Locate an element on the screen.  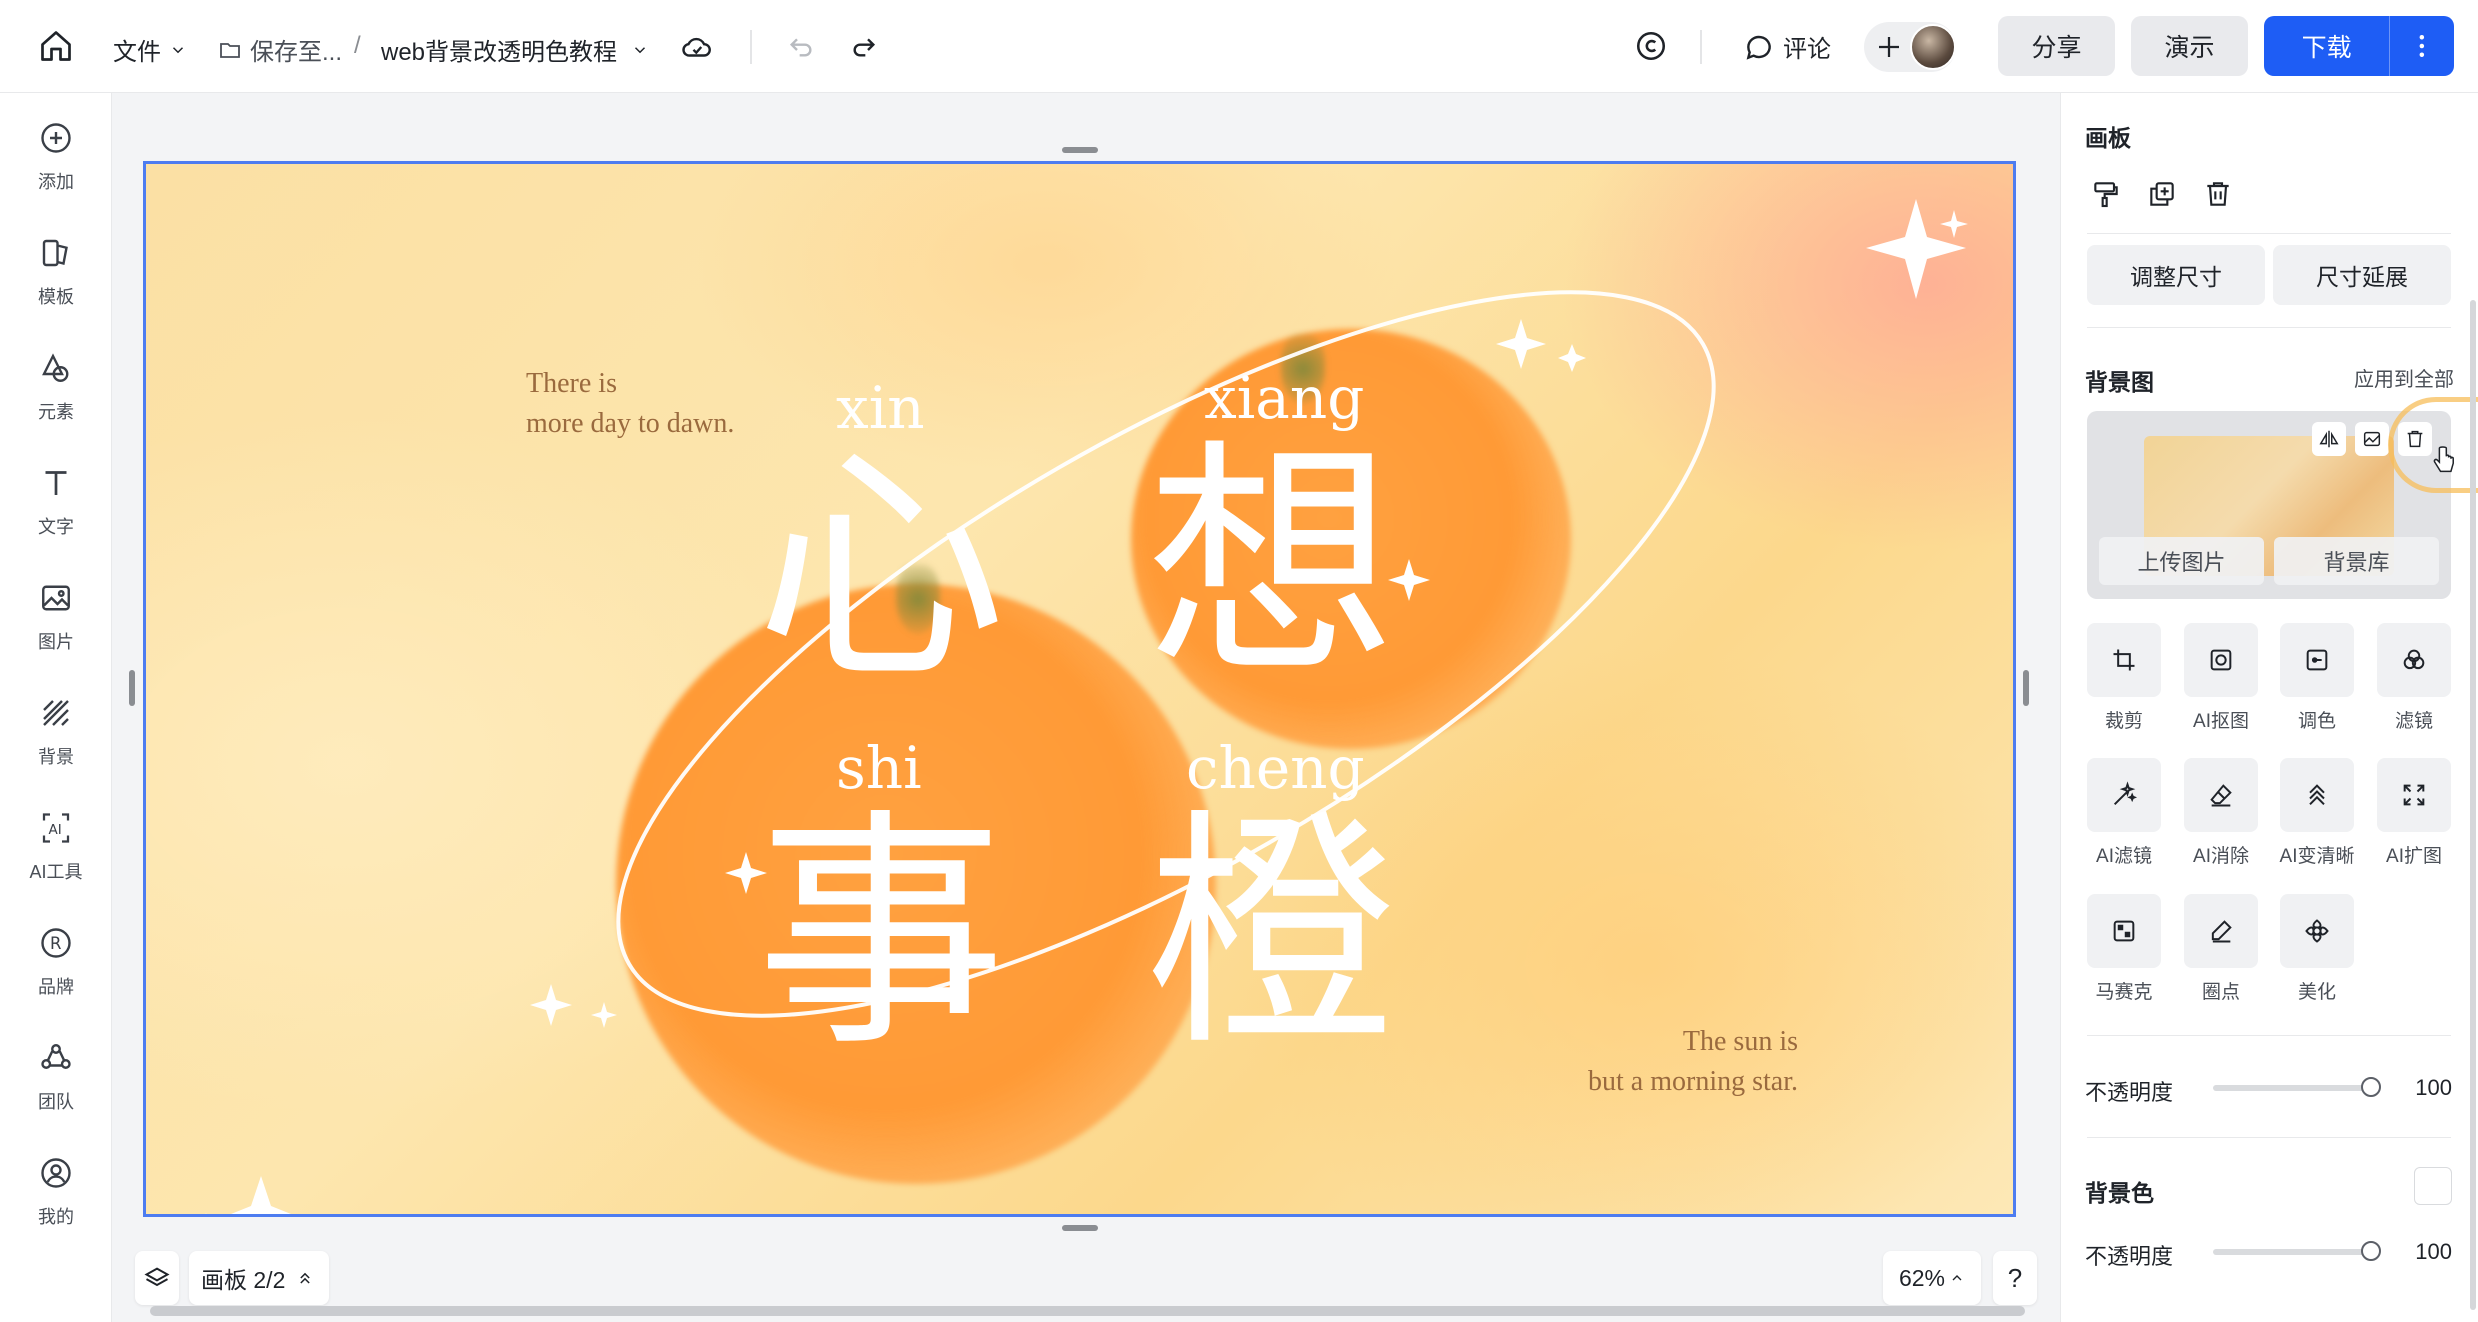
document-title: web背景改透明色教程 is located at coordinates (515, 49).